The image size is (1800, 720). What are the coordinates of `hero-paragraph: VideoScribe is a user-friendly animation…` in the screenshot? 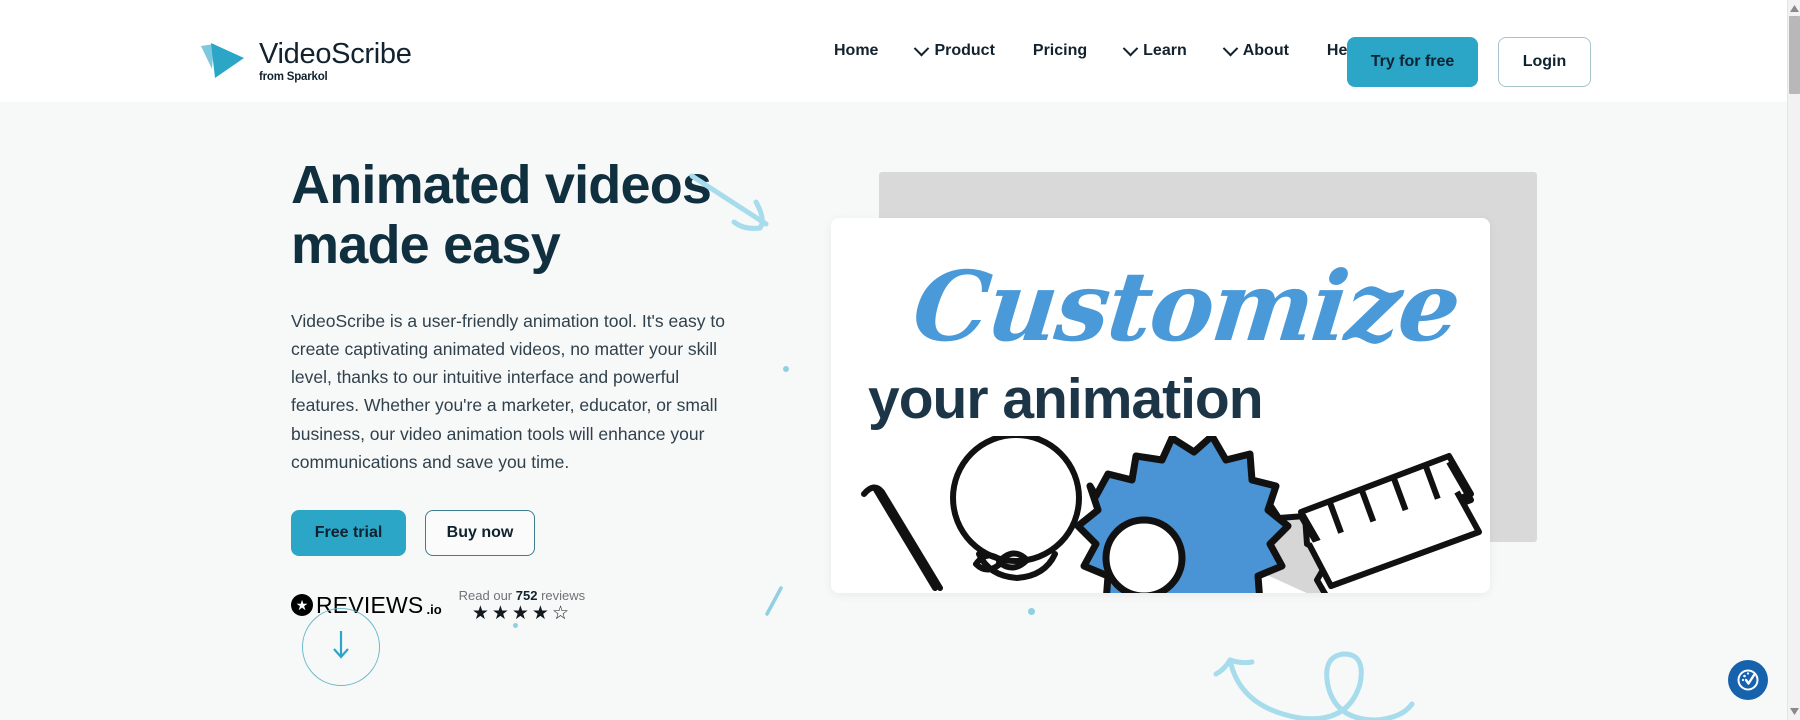 It's located at (508, 391).